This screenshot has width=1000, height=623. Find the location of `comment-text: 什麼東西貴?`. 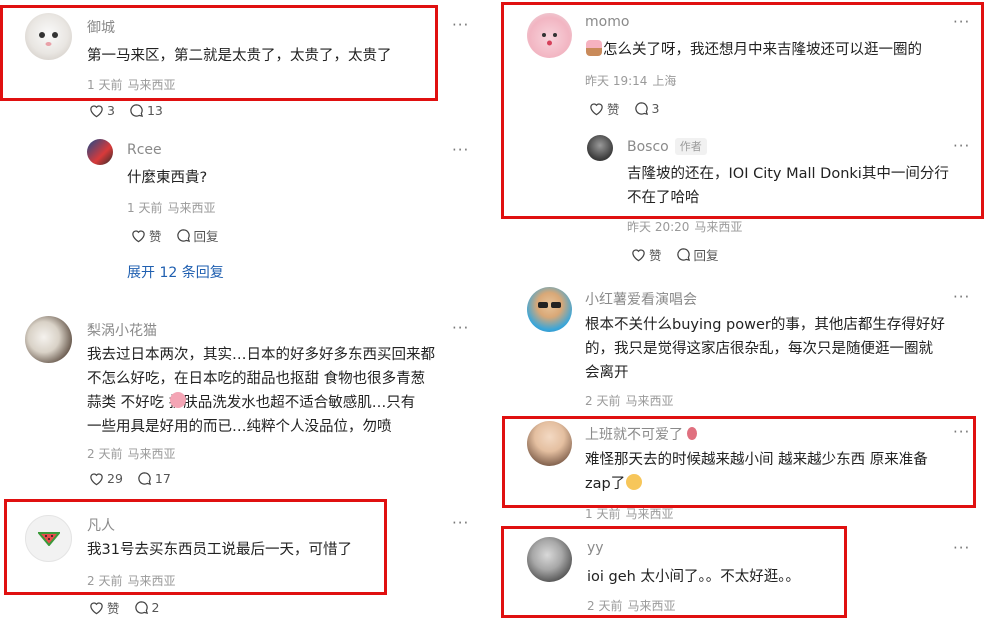

comment-text: 什麼東西貴? is located at coordinates (167, 178).